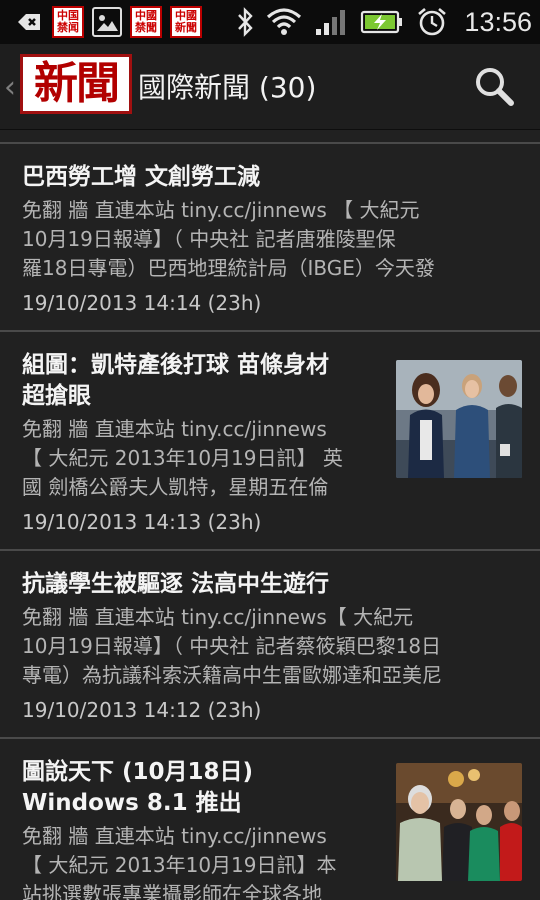 Image resolution: width=540 pixels, height=900 pixels. What do you see at coordinates (176, 380) in the screenshot?
I see `article-title: 組圖：凱特產後打球 苗條身材 超搶眼` at bounding box center [176, 380].